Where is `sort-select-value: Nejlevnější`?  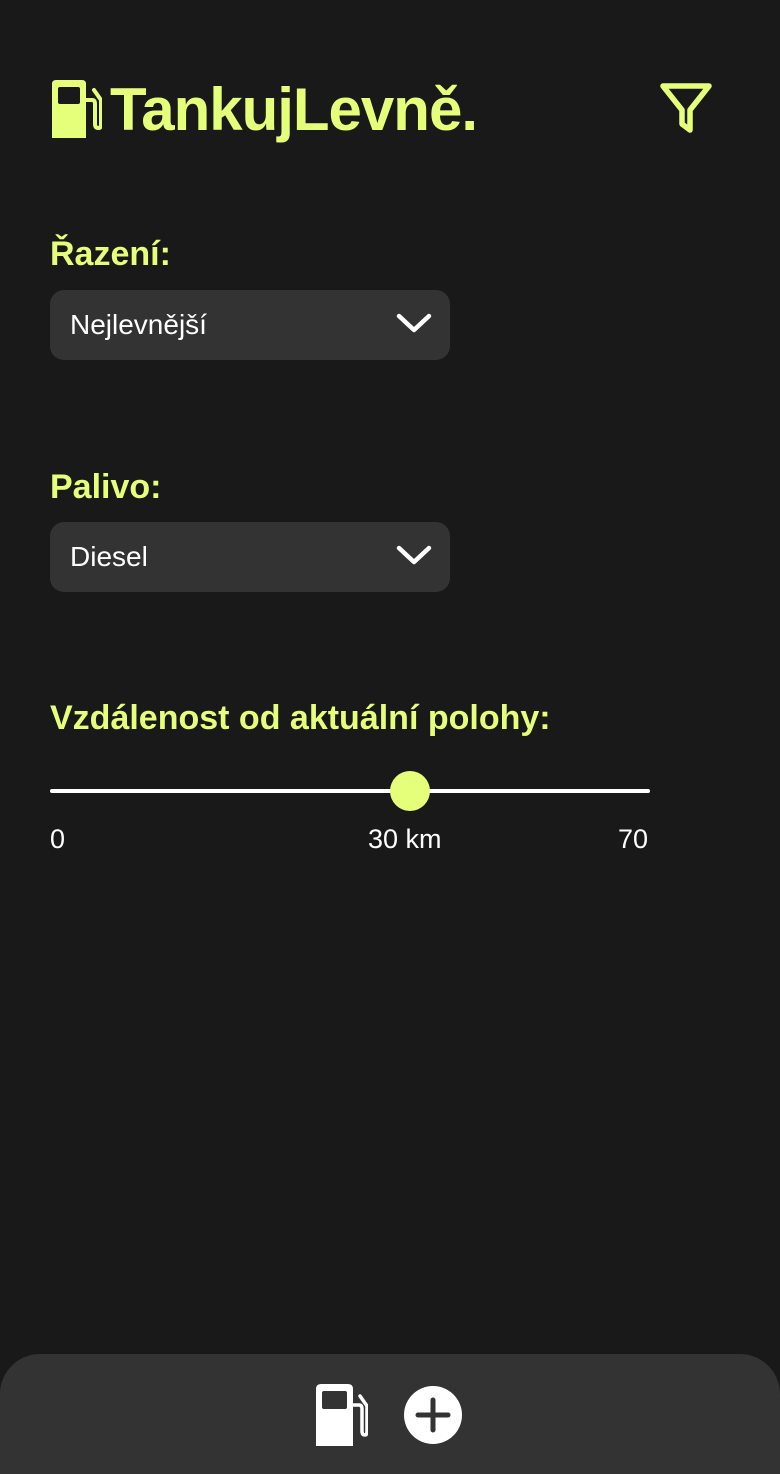 sort-select-value: Nejlevnější is located at coordinates (138, 324).